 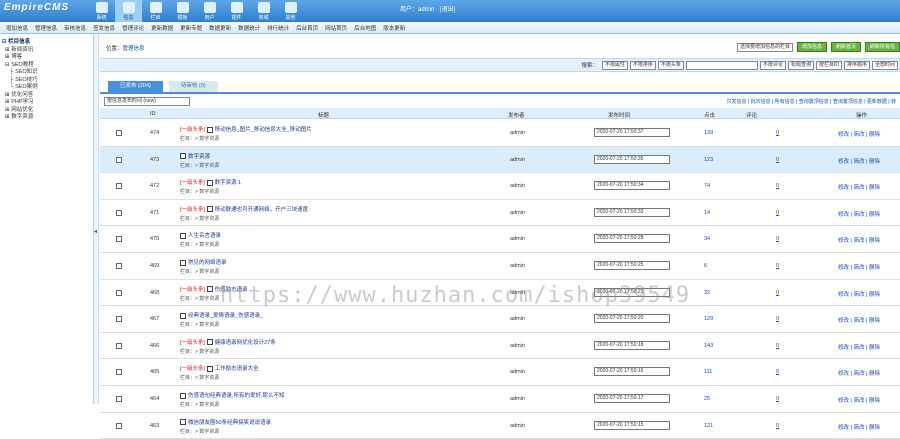 I want to click on tree-node: └ SEO案例, so click(x=46, y=88).